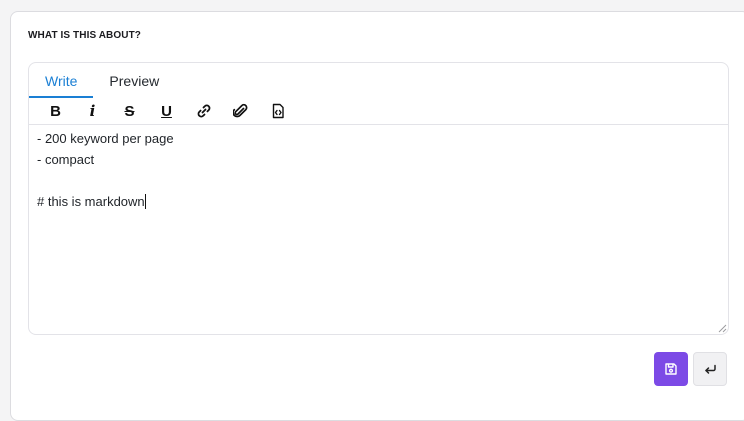 Image resolution: width=744 pixels, height=421 pixels. I want to click on resize-grip-icon, so click(722, 328).